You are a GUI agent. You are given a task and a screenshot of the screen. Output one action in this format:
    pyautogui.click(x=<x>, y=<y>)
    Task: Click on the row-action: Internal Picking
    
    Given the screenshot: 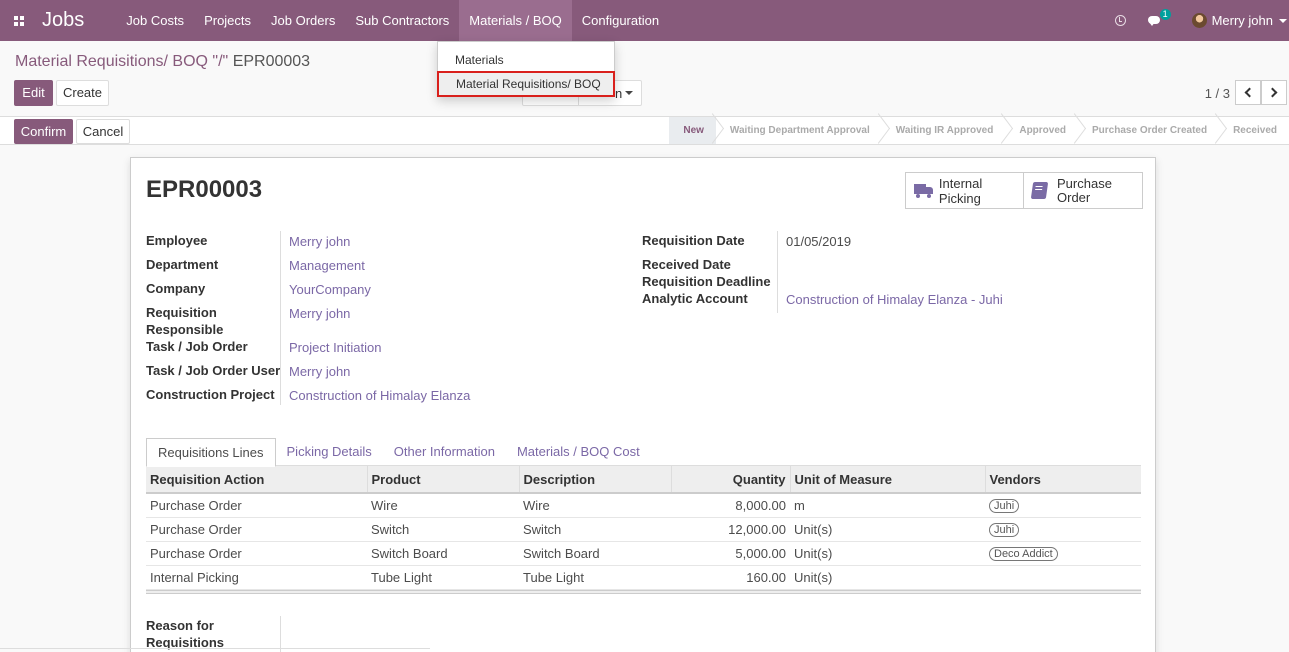 What is the action you would take?
    pyautogui.click(x=256, y=577)
    